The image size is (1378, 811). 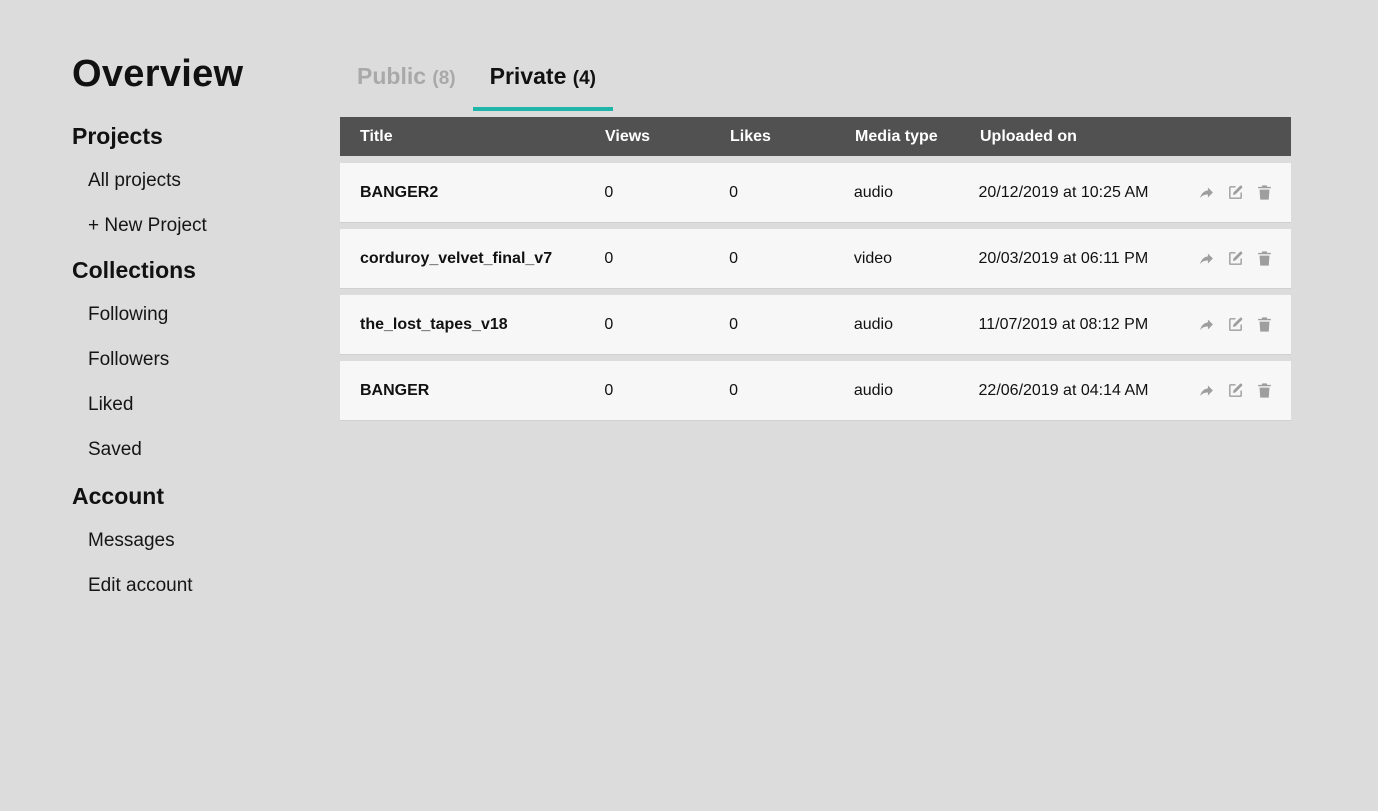 I want to click on tab-private: Private (4), so click(x=543, y=81).